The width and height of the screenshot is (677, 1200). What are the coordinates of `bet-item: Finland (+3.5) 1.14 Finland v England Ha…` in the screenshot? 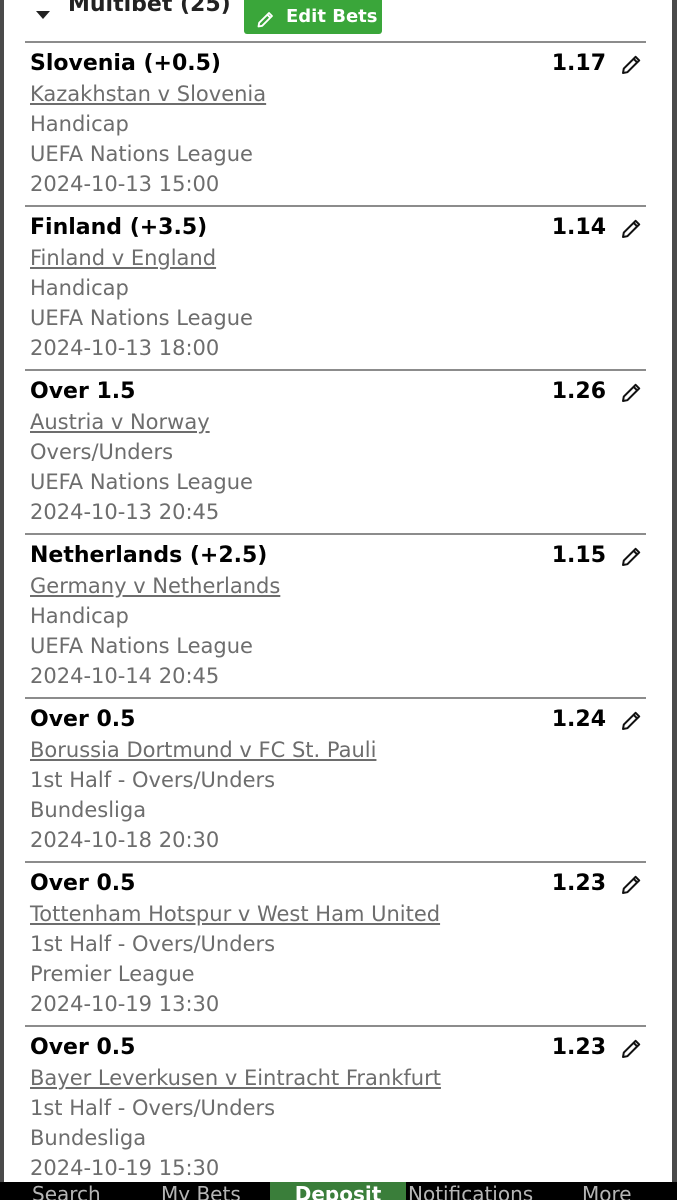 It's located at (335, 287).